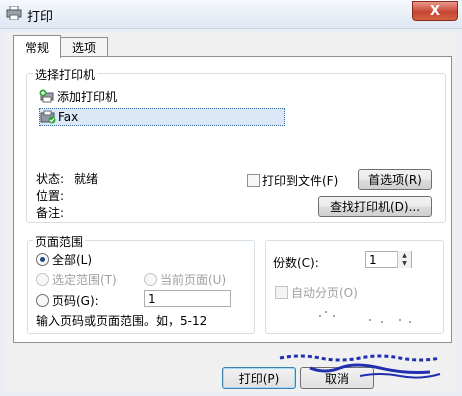  Describe the element at coordinates (42, 300) in the screenshot. I see `page-range-pages-radio` at that location.